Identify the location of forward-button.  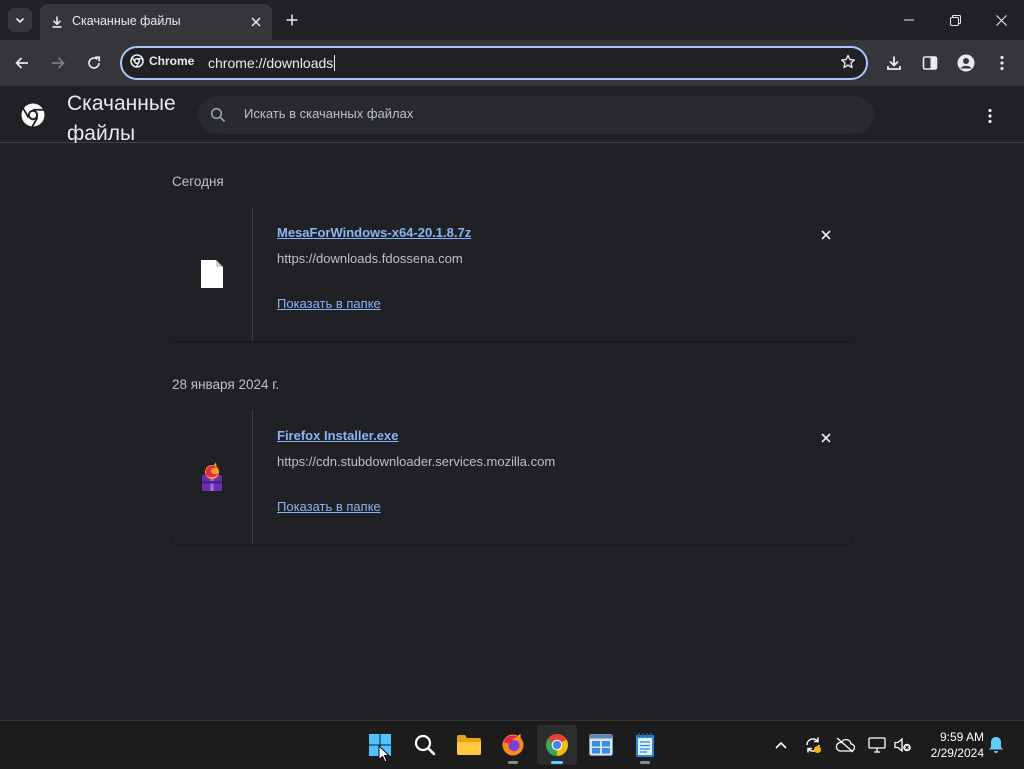
(58, 63).